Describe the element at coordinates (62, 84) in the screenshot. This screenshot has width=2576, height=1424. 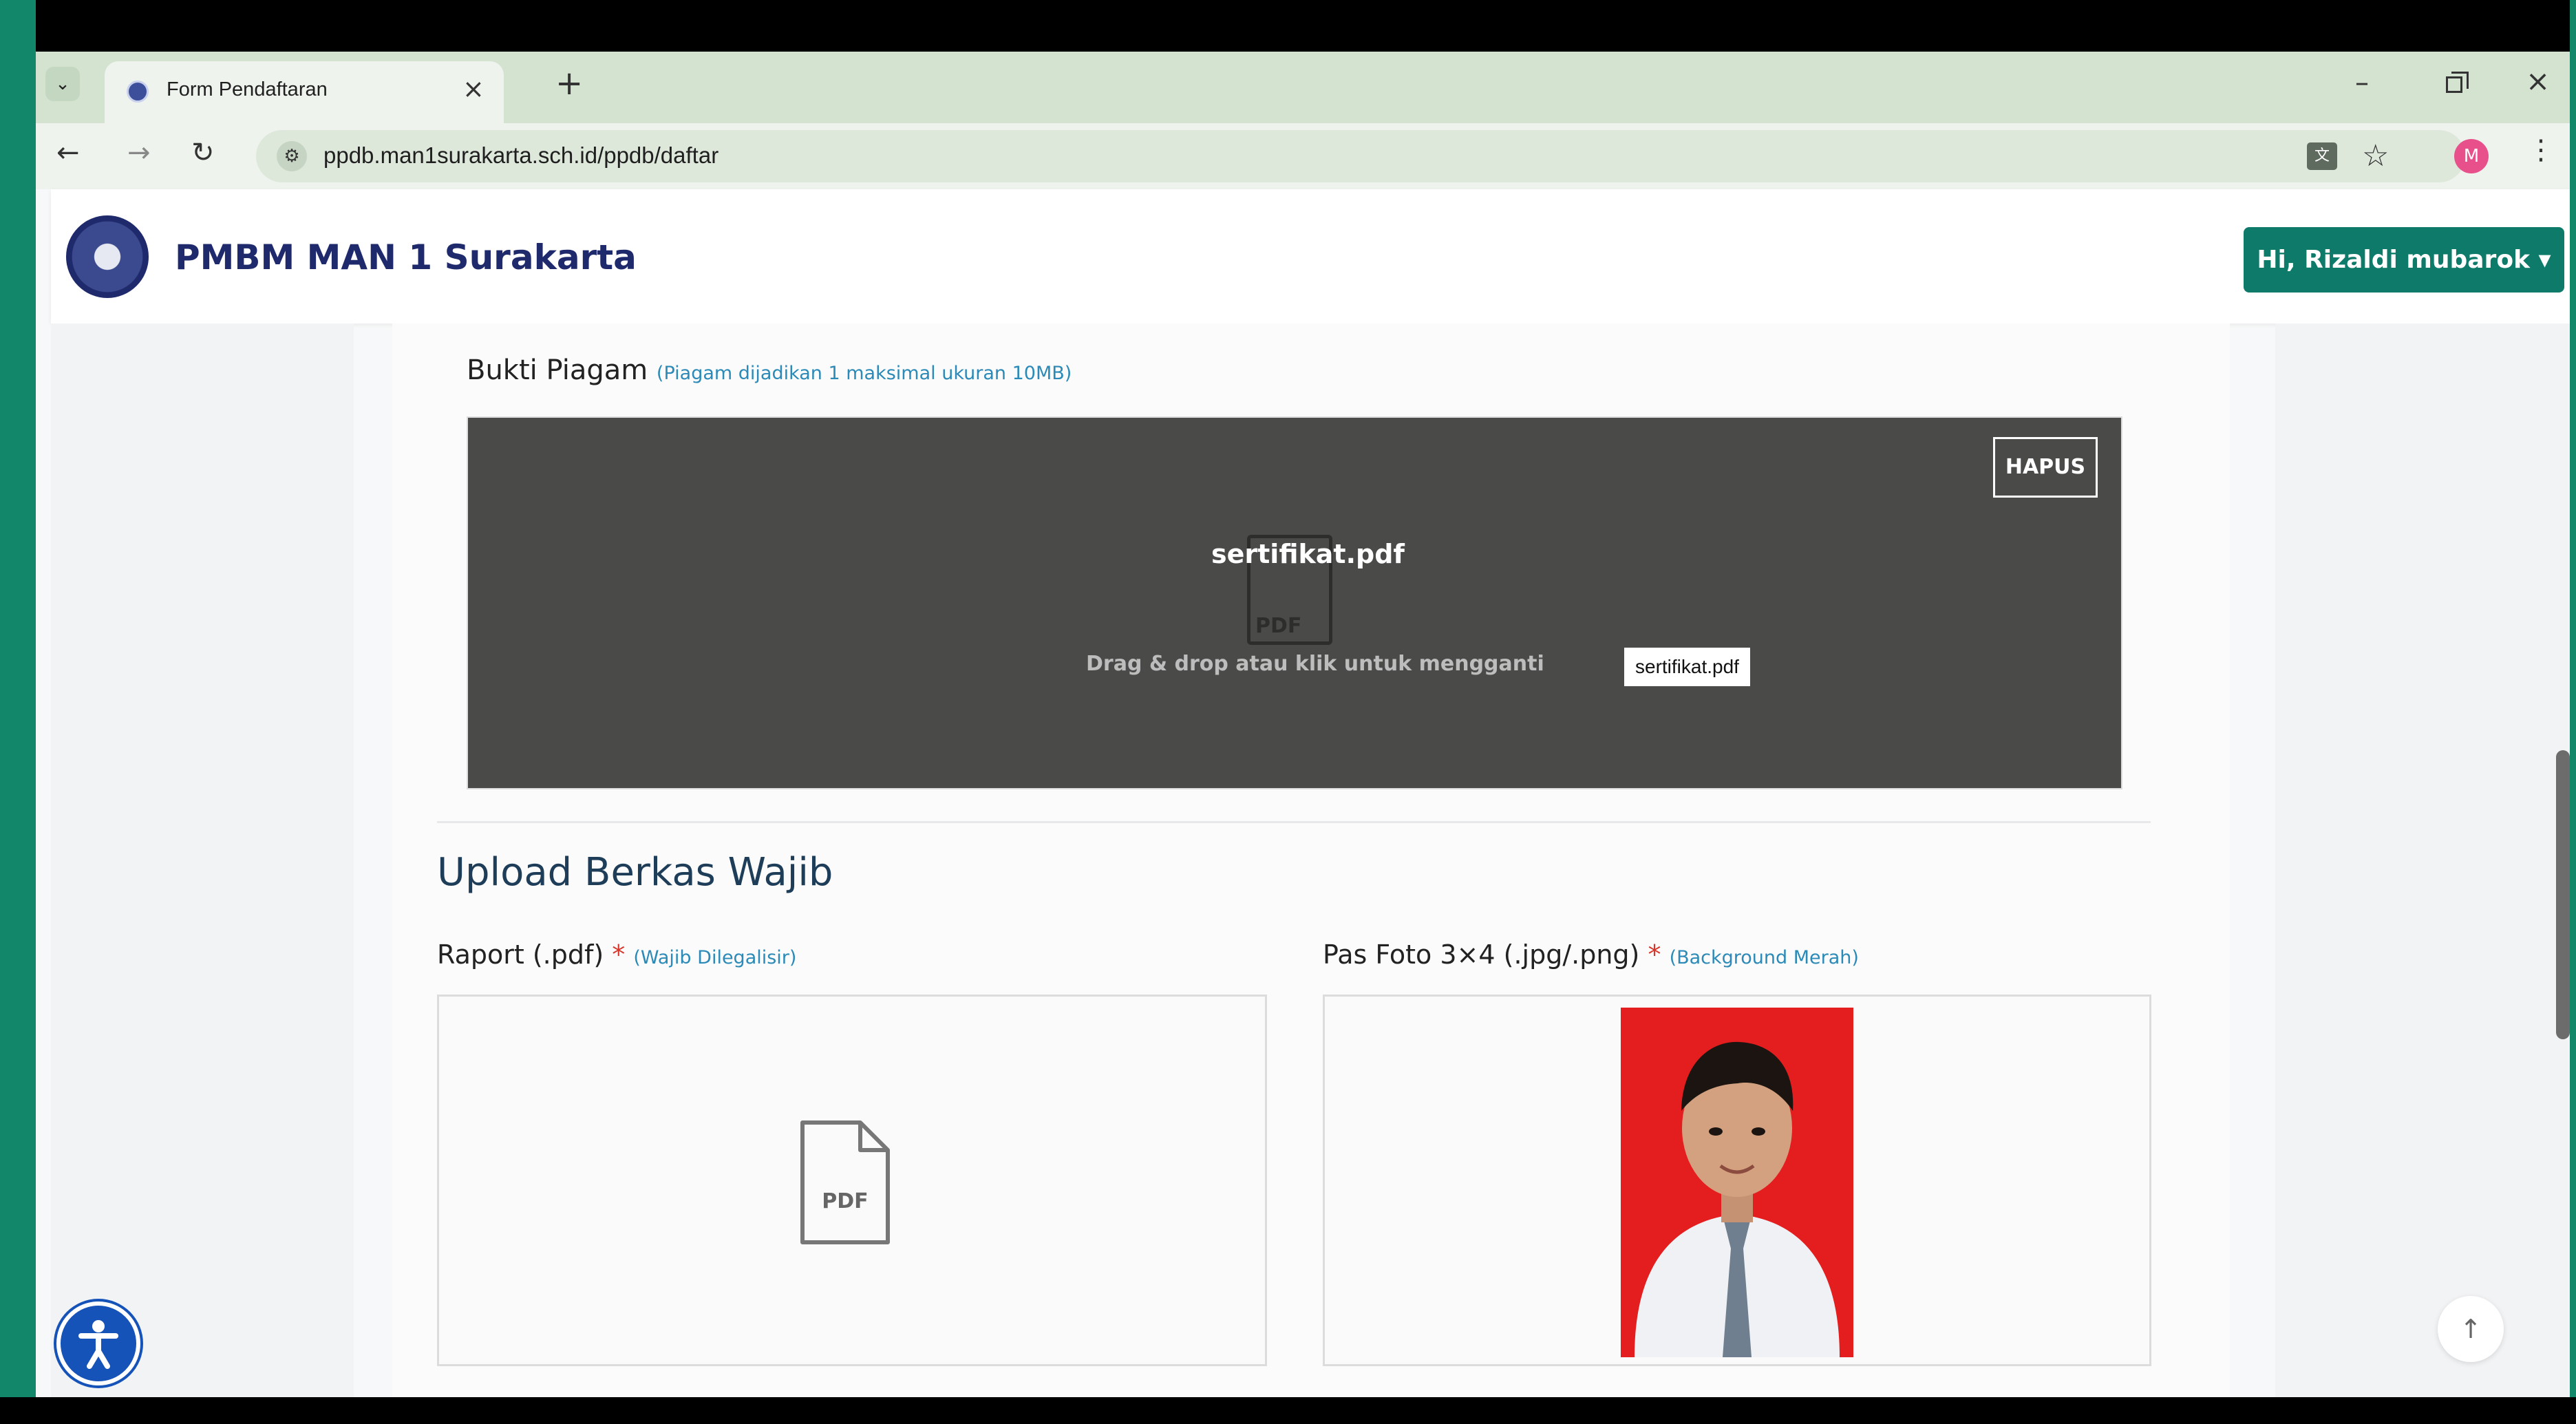
I see `tab-search-chevron-down-icon: ⌄` at that location.